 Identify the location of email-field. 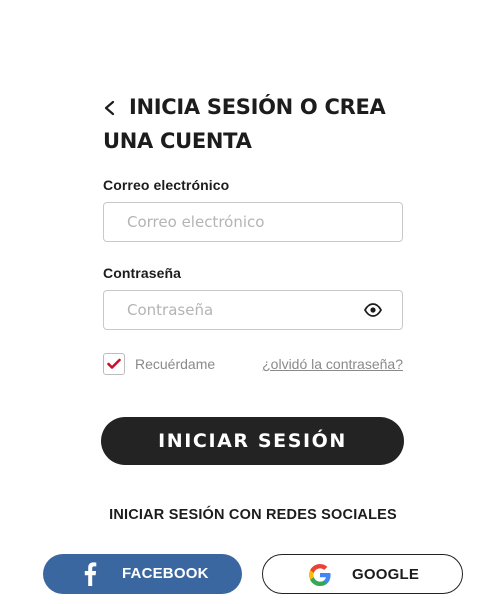
(253, 222).